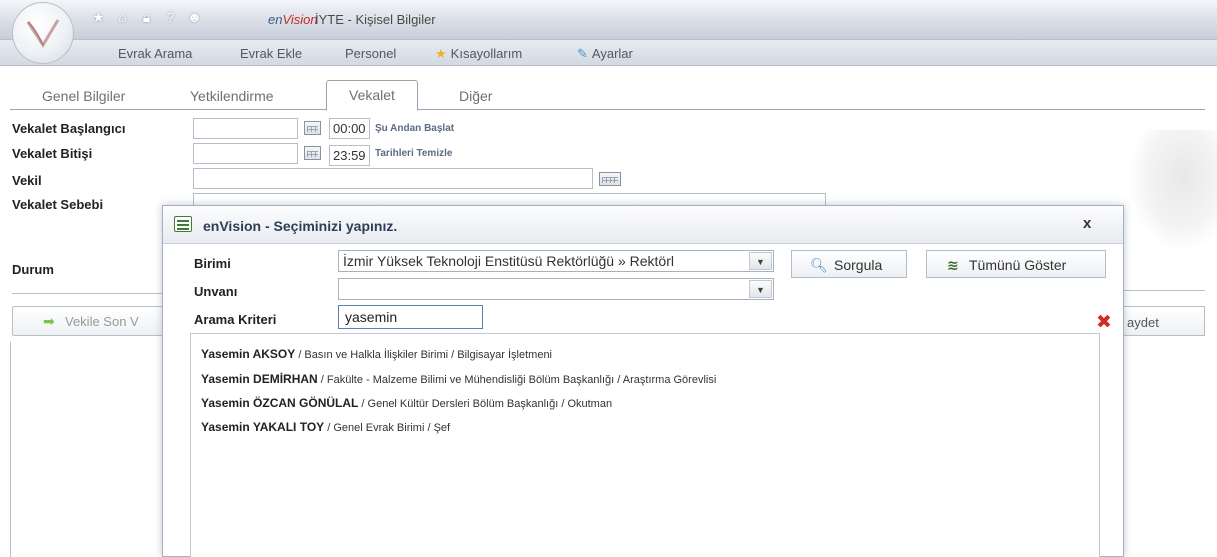 Image resolution: width=1217 pixels, height=557 pixels. Describe the element at coordinates (183, 224) in the screenshot. I see `form-icon` at that location.